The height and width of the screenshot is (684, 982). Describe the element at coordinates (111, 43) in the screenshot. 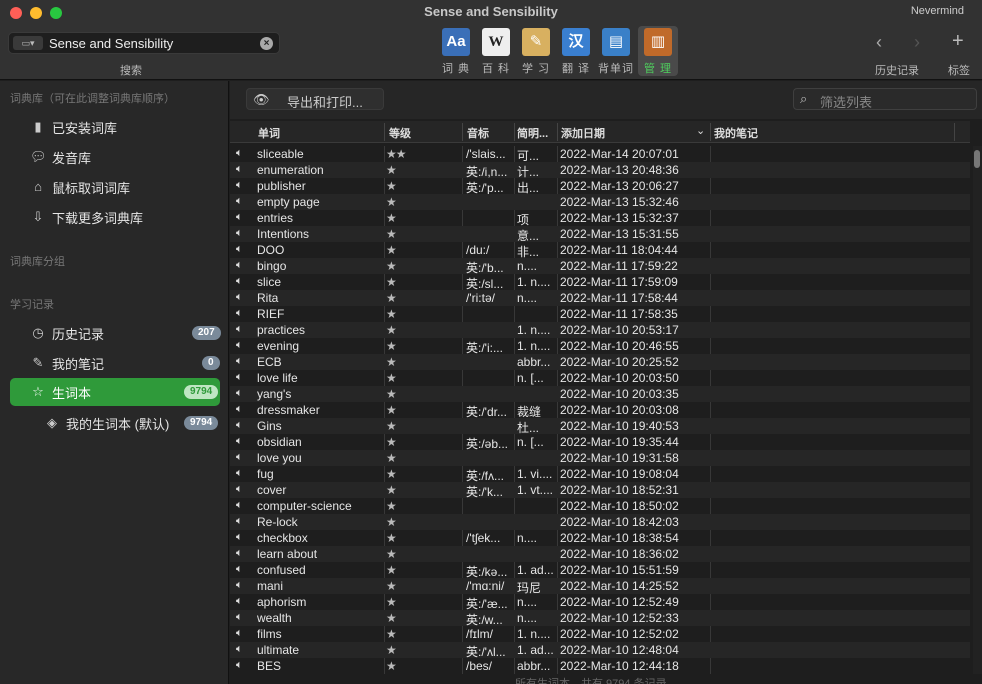

I see `search-input: Sense and Sensibility` at that location.